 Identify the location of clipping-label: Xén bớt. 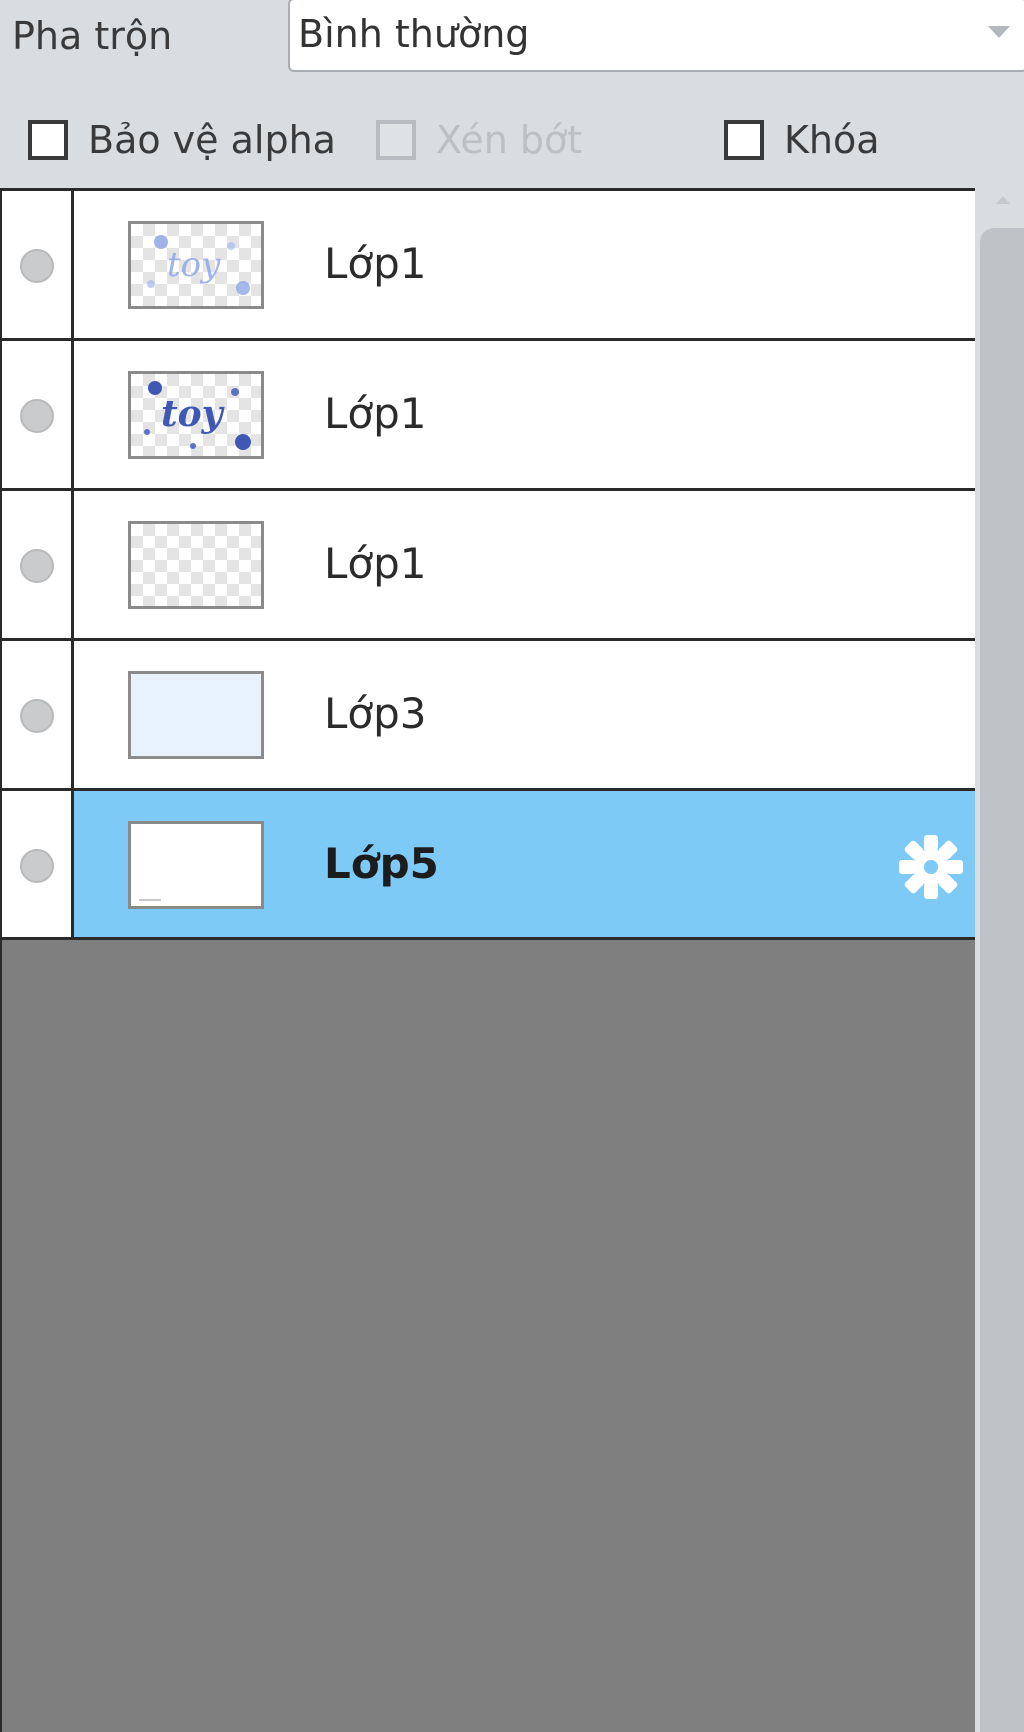
(509, 140).